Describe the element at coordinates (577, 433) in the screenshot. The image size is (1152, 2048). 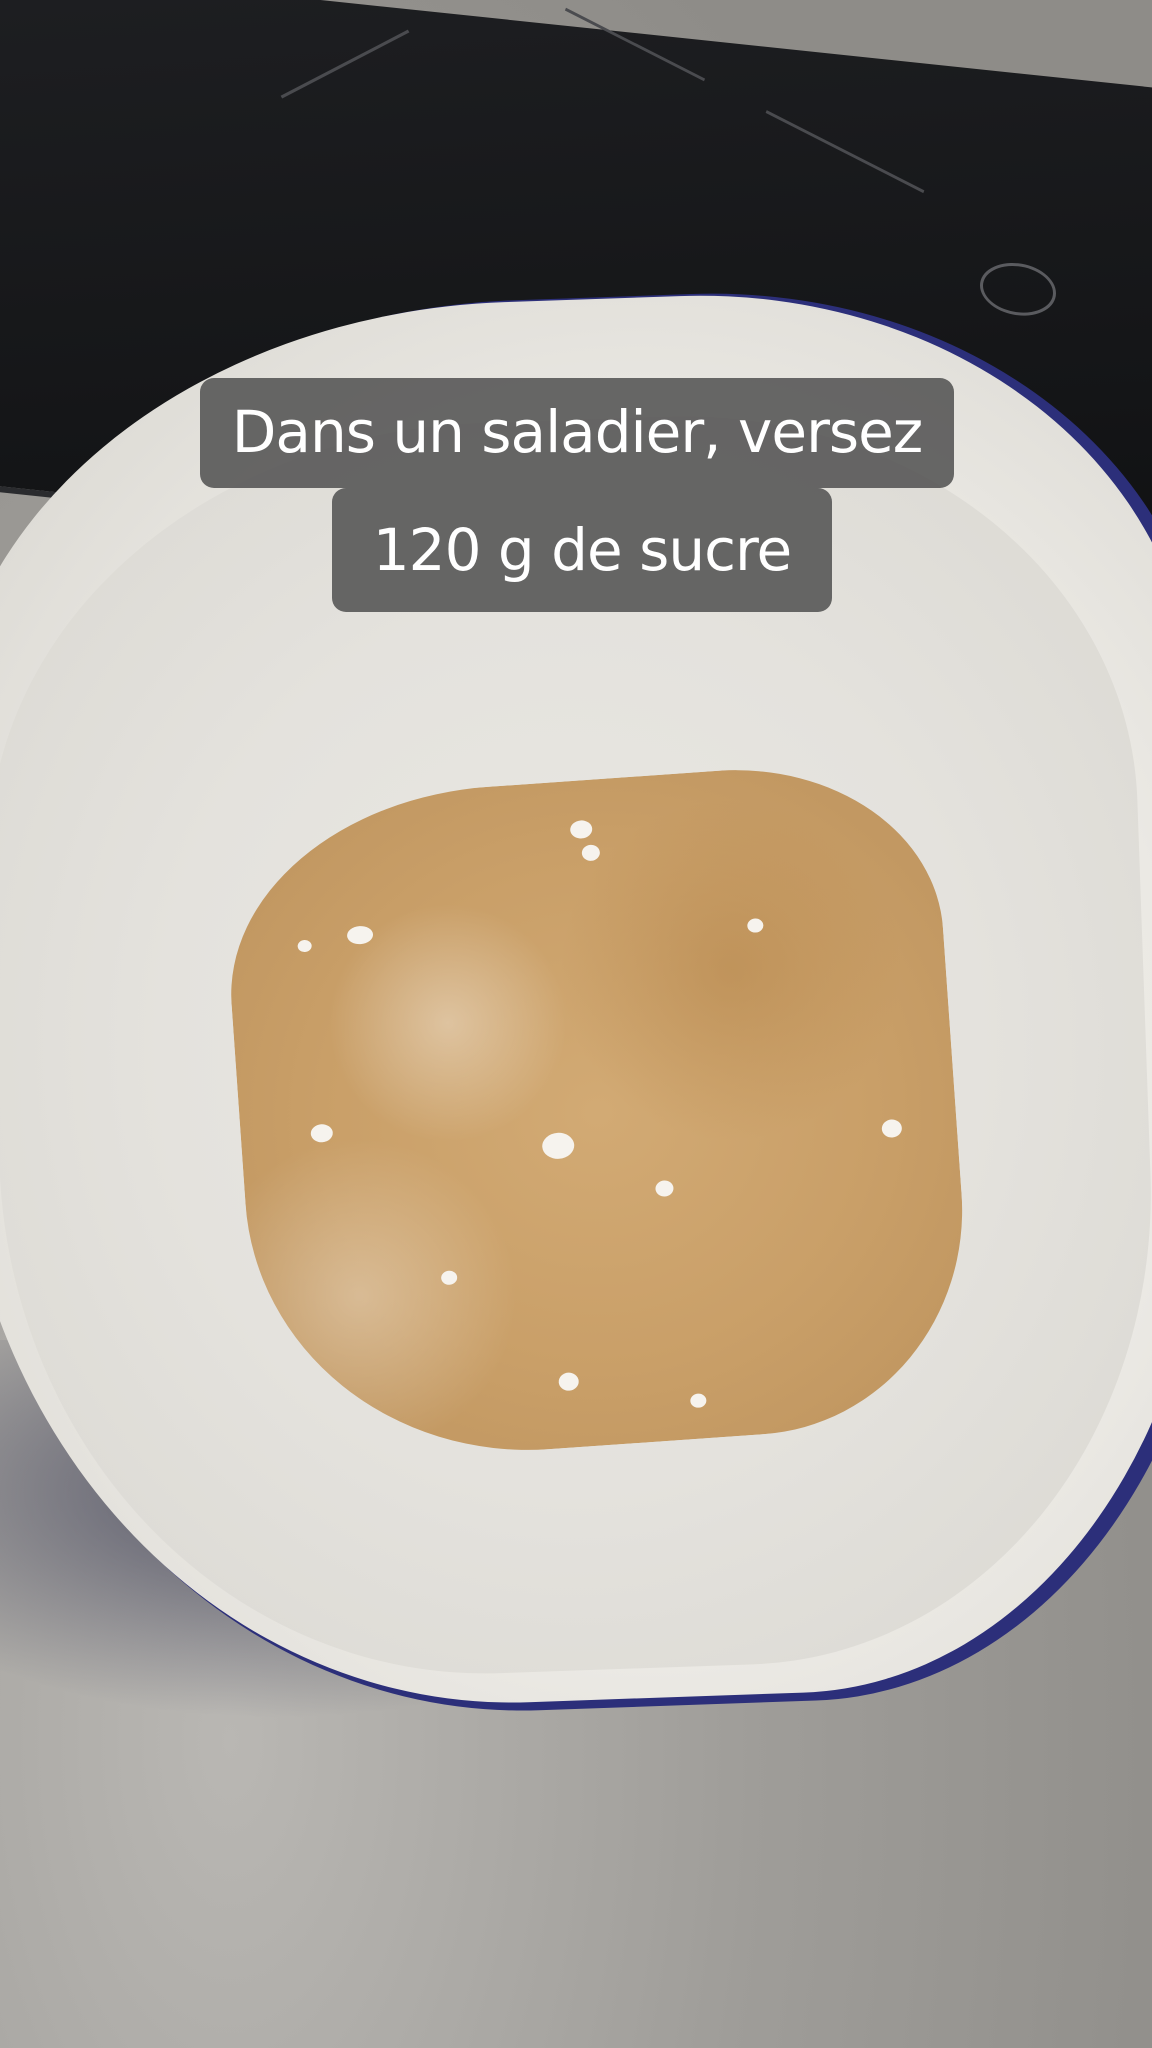
I see `caption-line-1: Dans un saladier, versez` at that location.